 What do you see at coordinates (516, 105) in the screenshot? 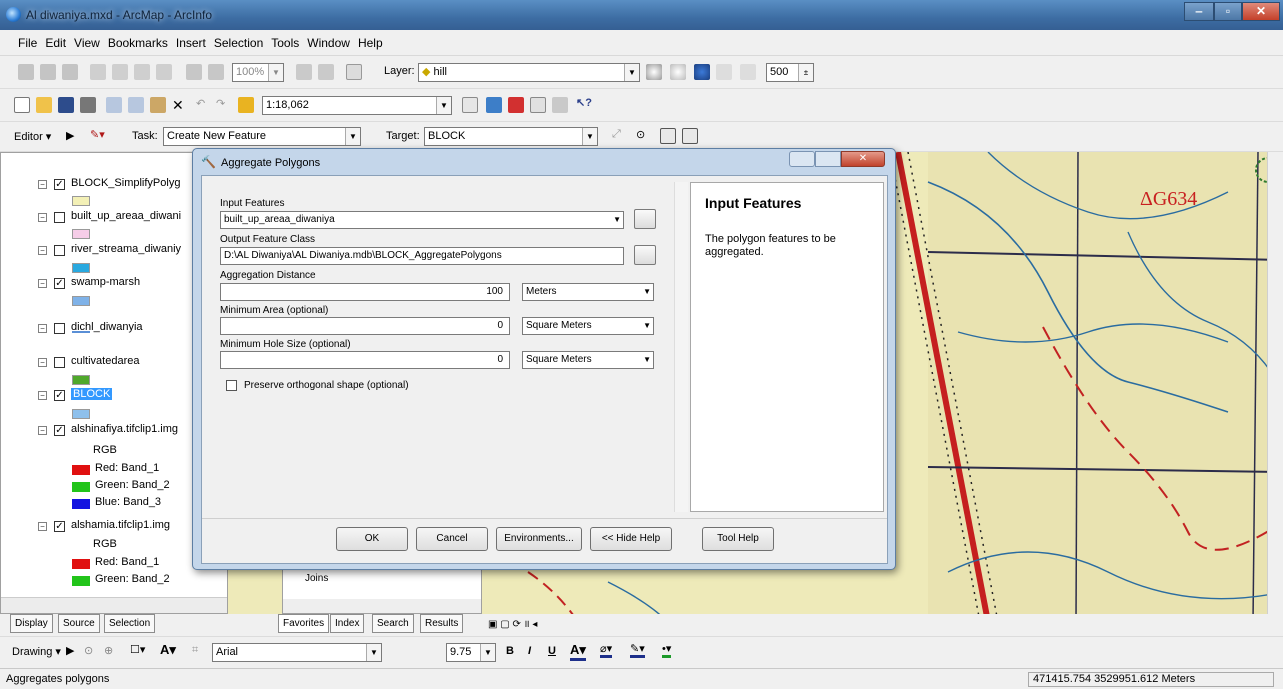
I see `toolbox-icon` at bounding box center [516, 105].